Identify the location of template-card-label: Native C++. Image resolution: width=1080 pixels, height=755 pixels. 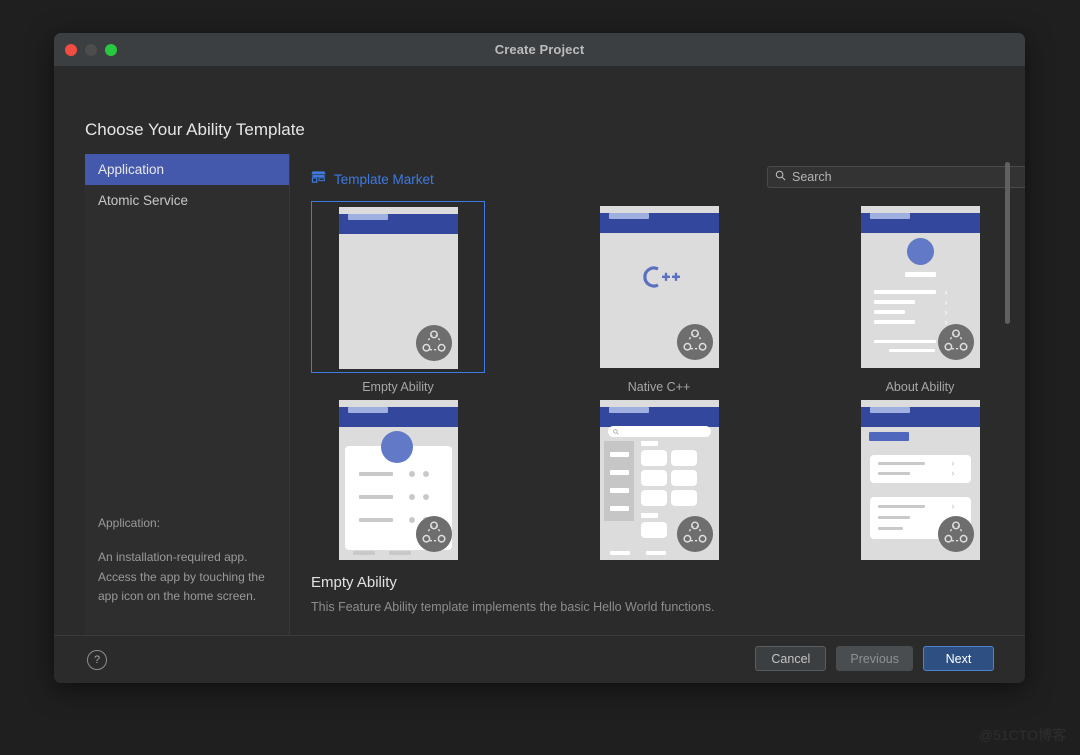
(659, 387).